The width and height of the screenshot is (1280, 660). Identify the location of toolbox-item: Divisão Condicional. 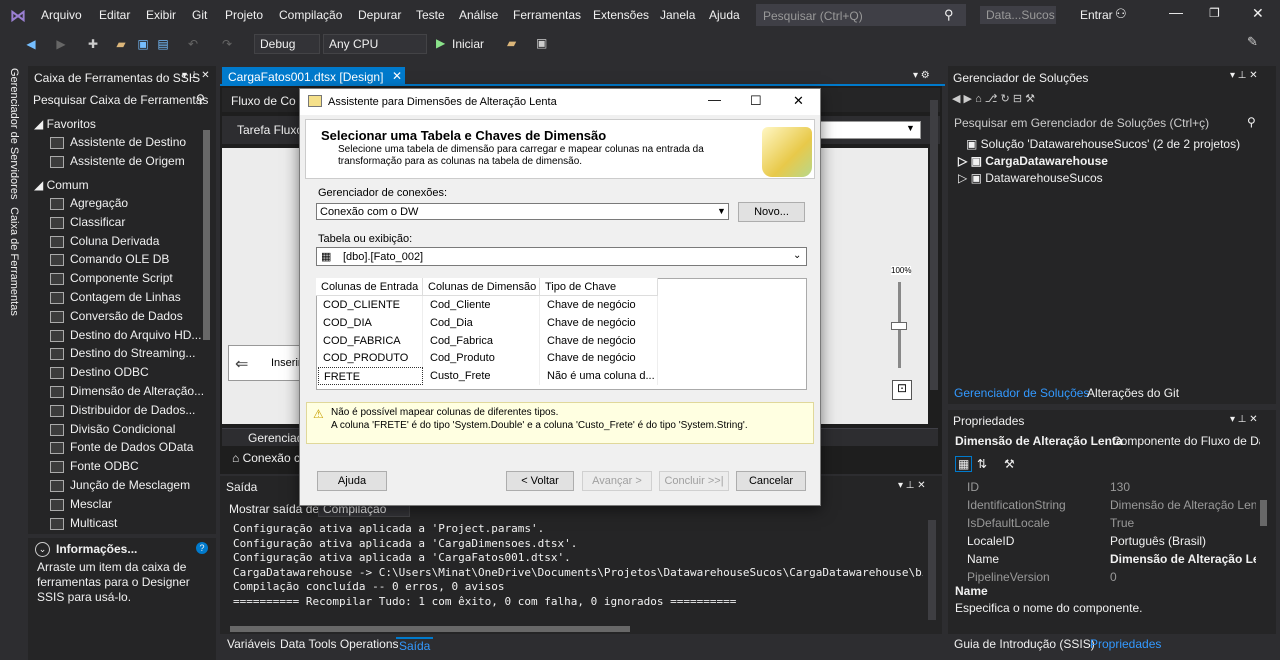
(122, 429).